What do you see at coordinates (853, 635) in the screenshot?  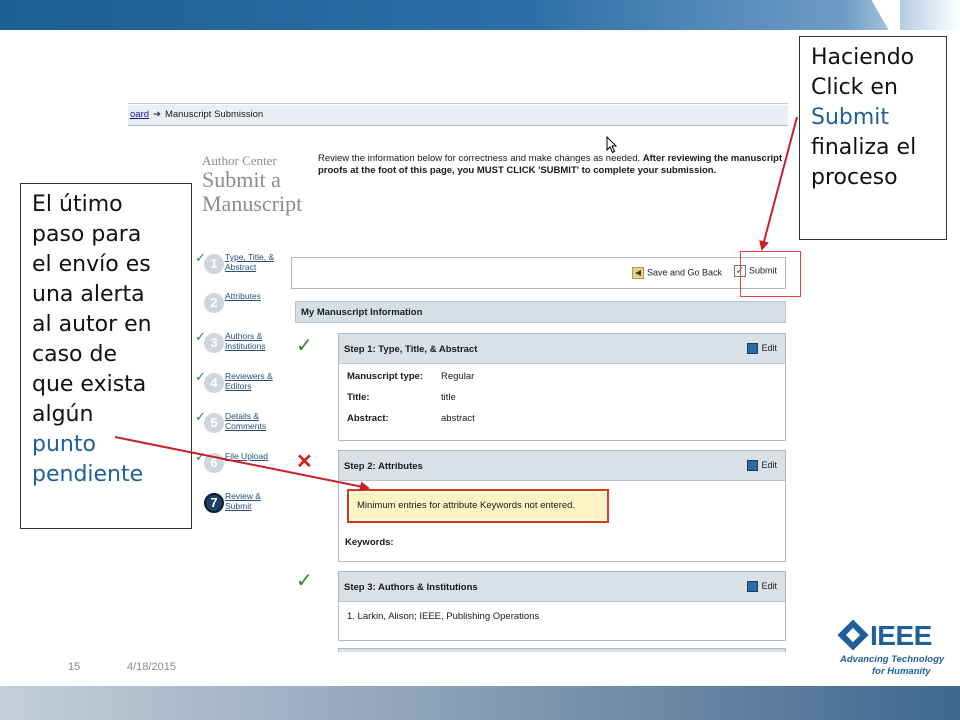 I see `ieee-diamond-icon` at bounding box center [853, 635].